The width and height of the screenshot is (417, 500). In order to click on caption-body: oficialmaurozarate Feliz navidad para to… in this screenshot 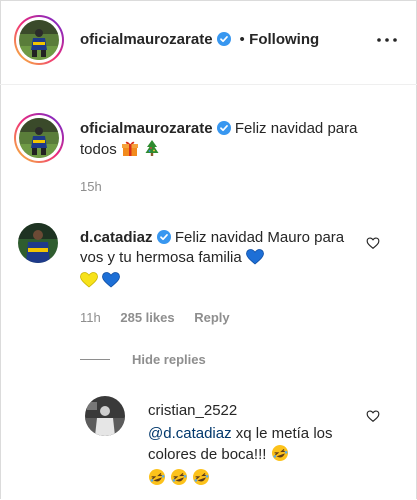, I will do `click(230, 141)`.